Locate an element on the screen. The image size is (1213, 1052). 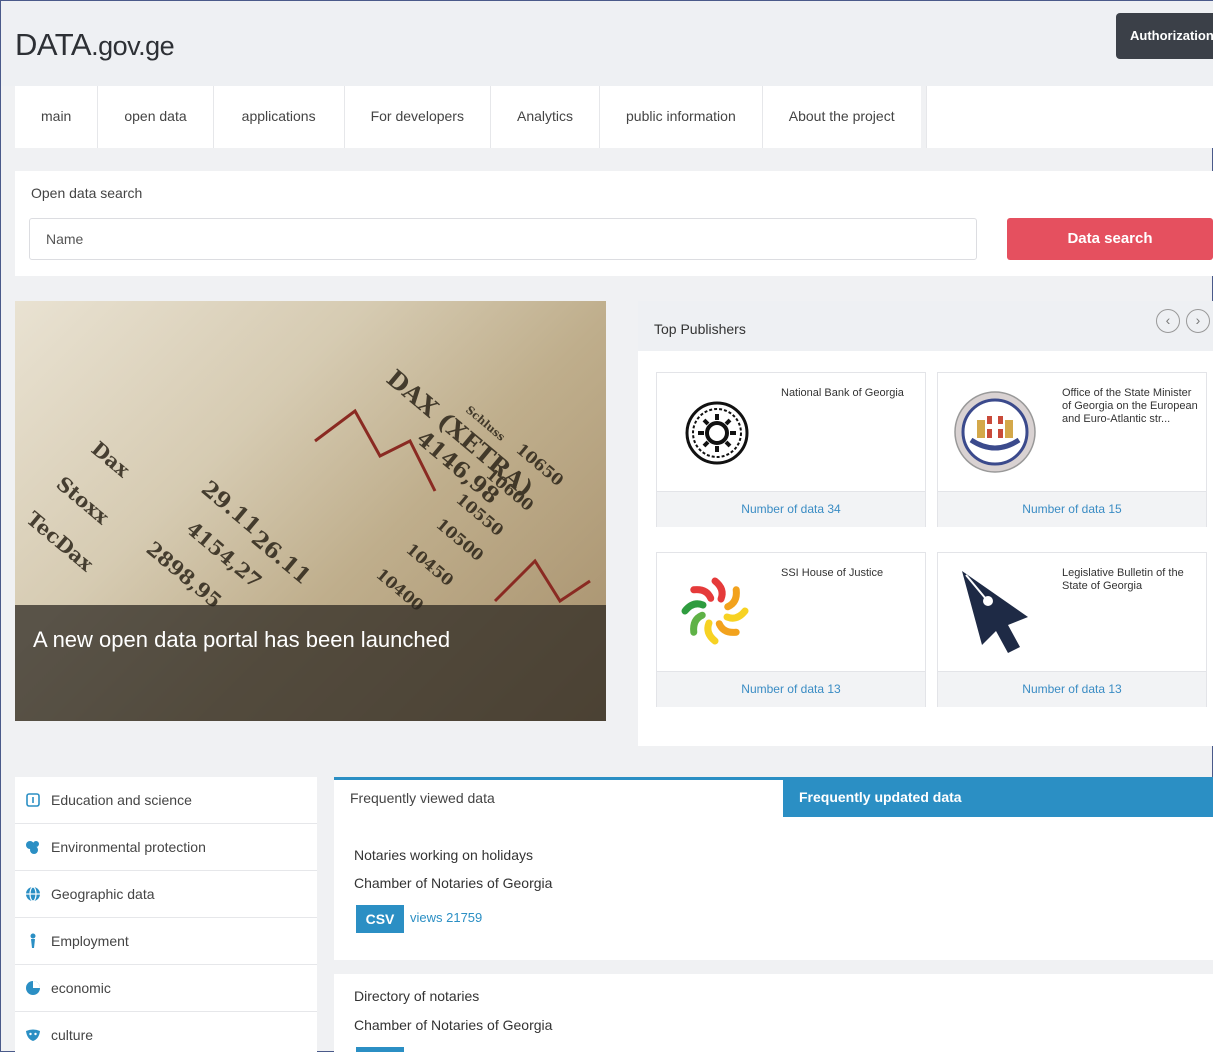
category-label: Environmental protection is located at coordinates (128, 847).